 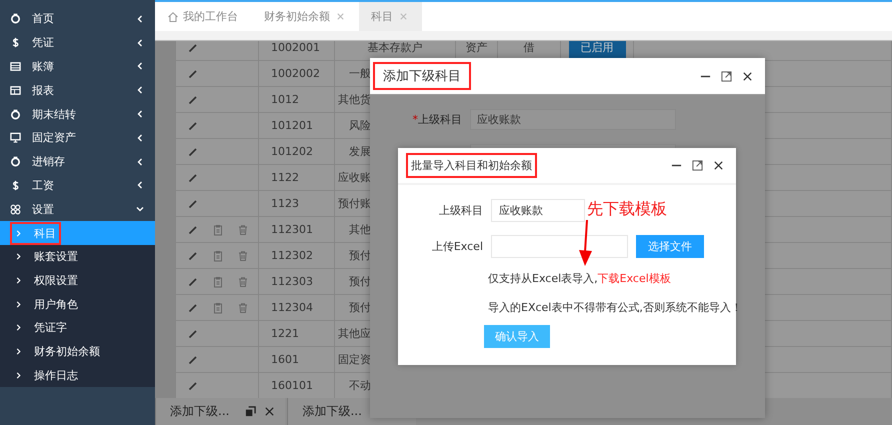 I want to click on table-cell: 1122, so click(x=296, y=177).